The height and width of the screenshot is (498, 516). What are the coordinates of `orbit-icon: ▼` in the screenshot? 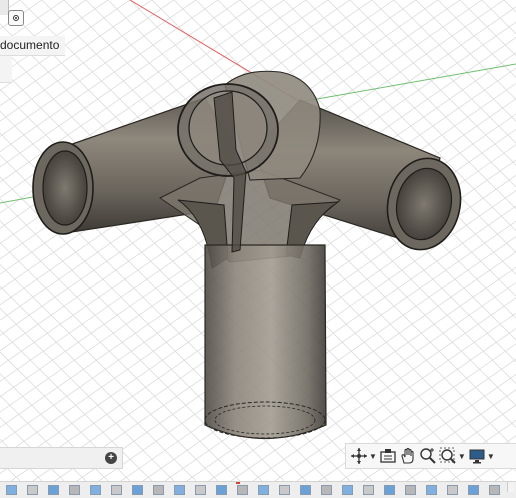 It's located at (363, 456).